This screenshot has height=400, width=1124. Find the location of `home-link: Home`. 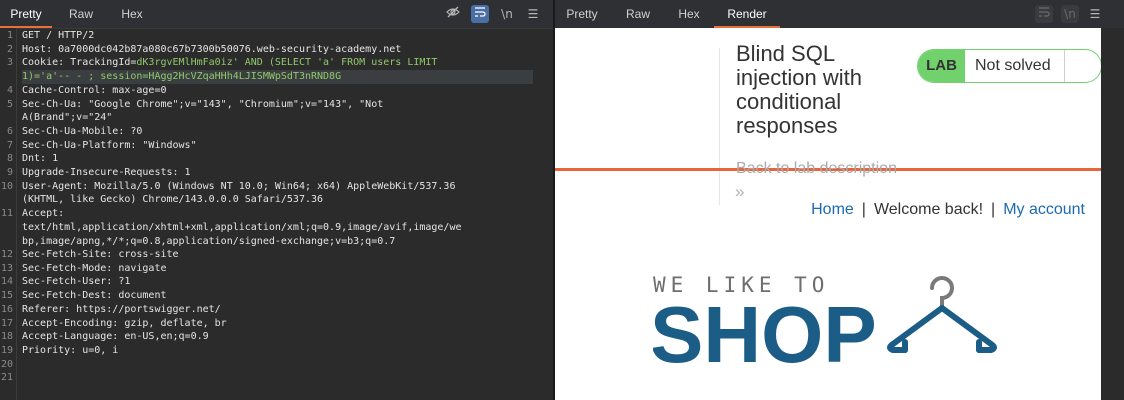

home-link: Home is located at coordinates (832, 209).